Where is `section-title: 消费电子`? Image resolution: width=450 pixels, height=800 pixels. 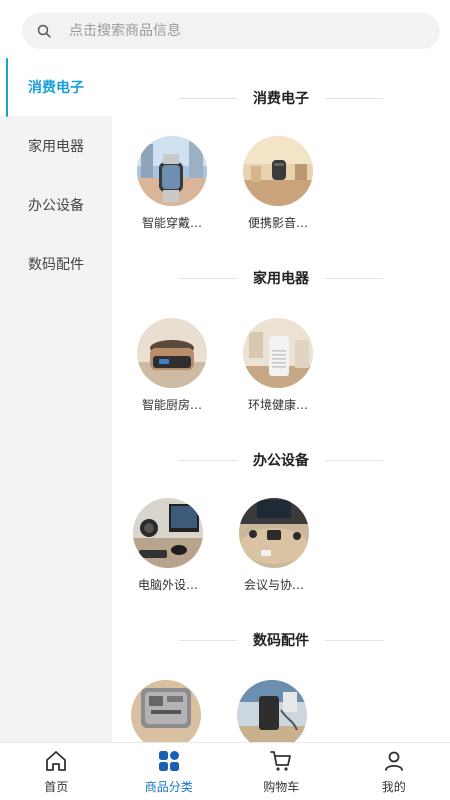 section-title: 消费电子 is located at coordinates (281, 98).